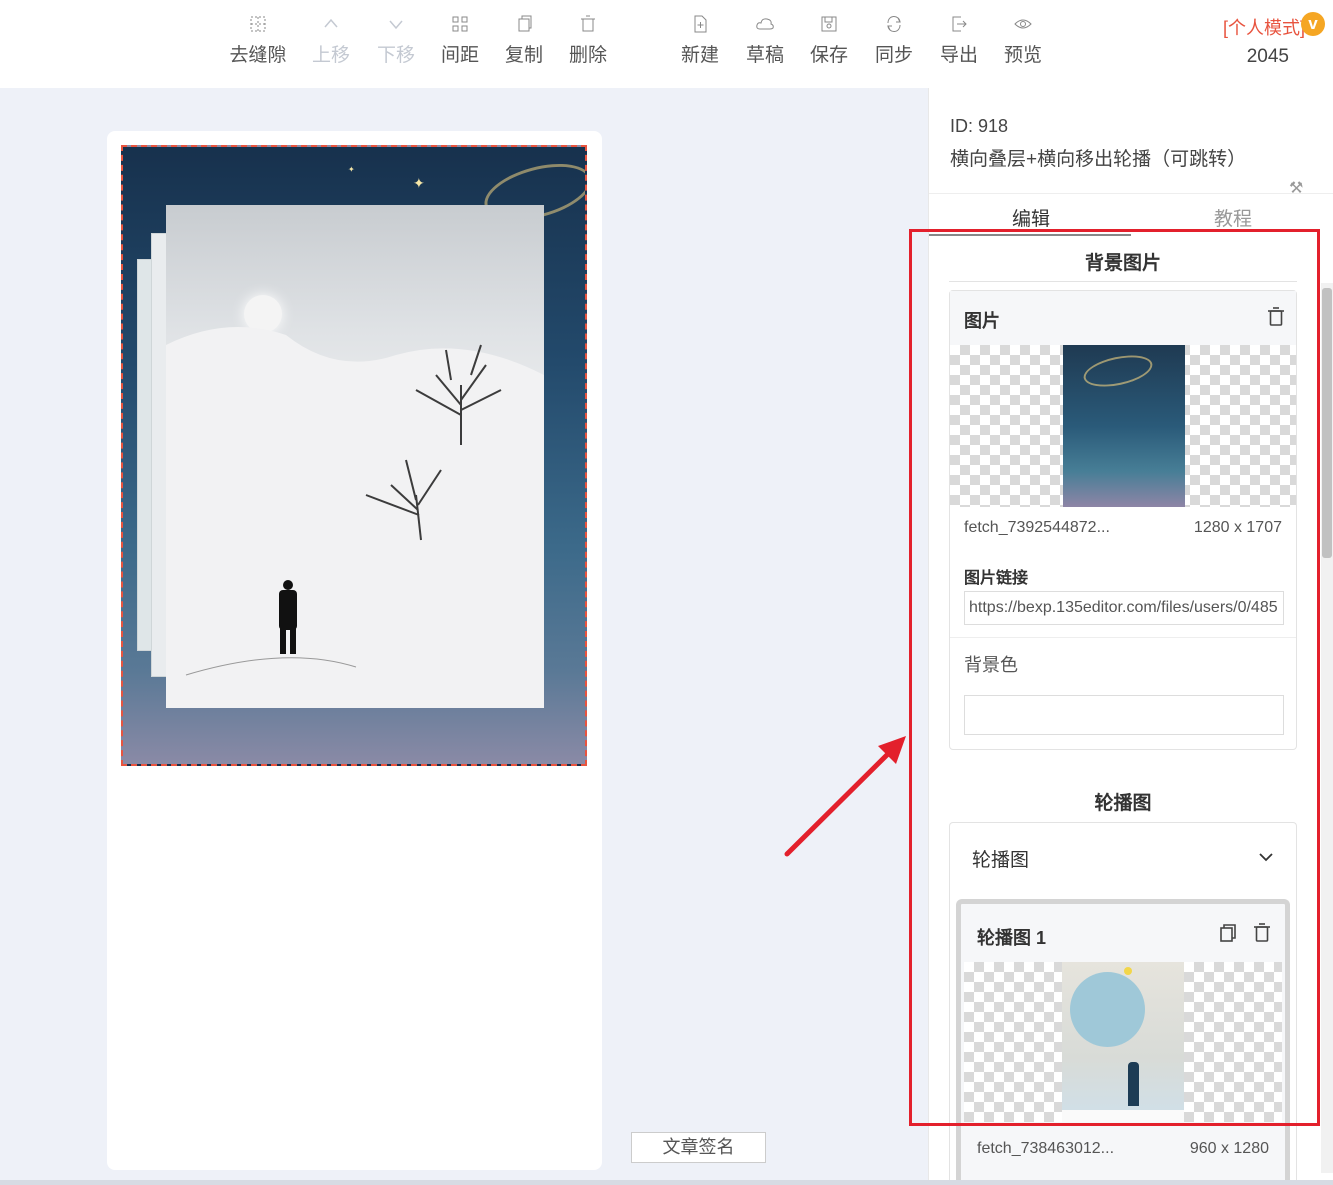  What do you see at coordinates (959, 25) in the screenshot?
I see `export-icon` at bounding box center [959, 25].